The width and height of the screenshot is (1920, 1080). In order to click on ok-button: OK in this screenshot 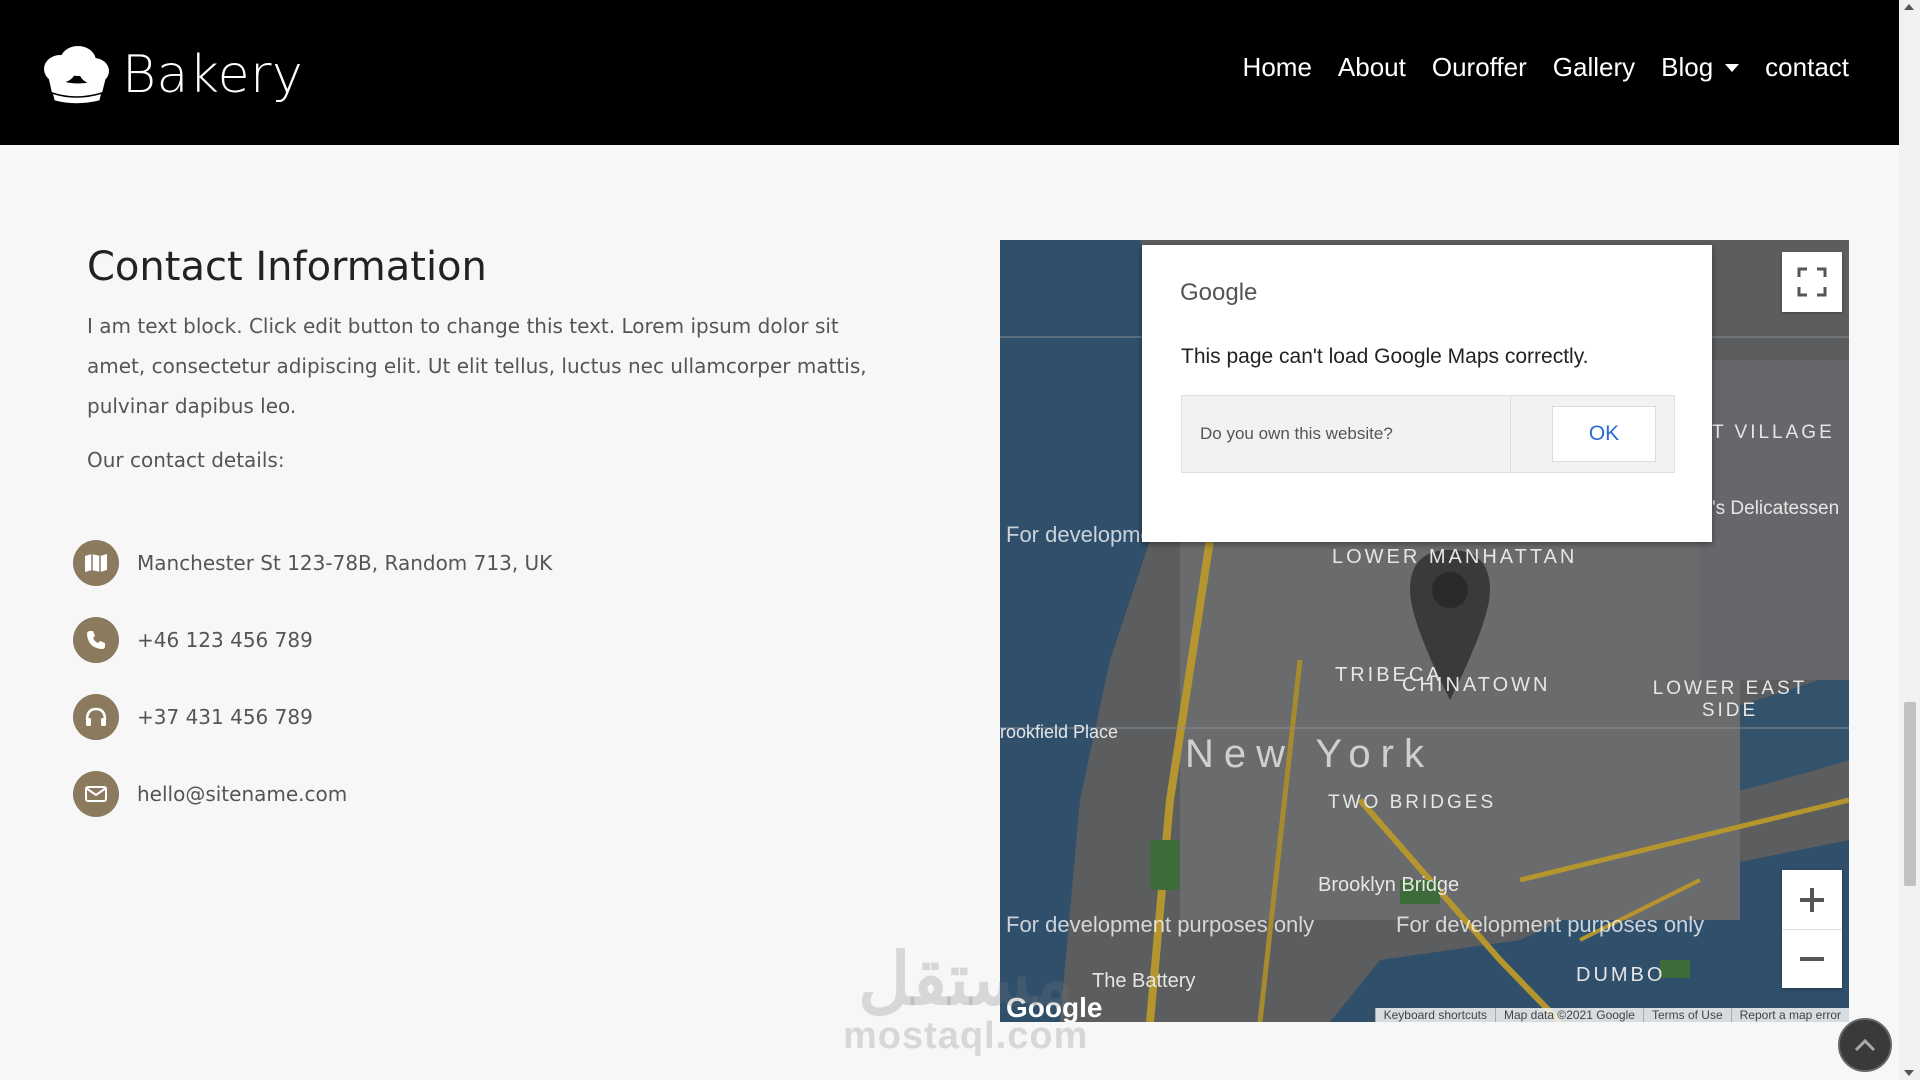, I will do `click(1604, 434)`.